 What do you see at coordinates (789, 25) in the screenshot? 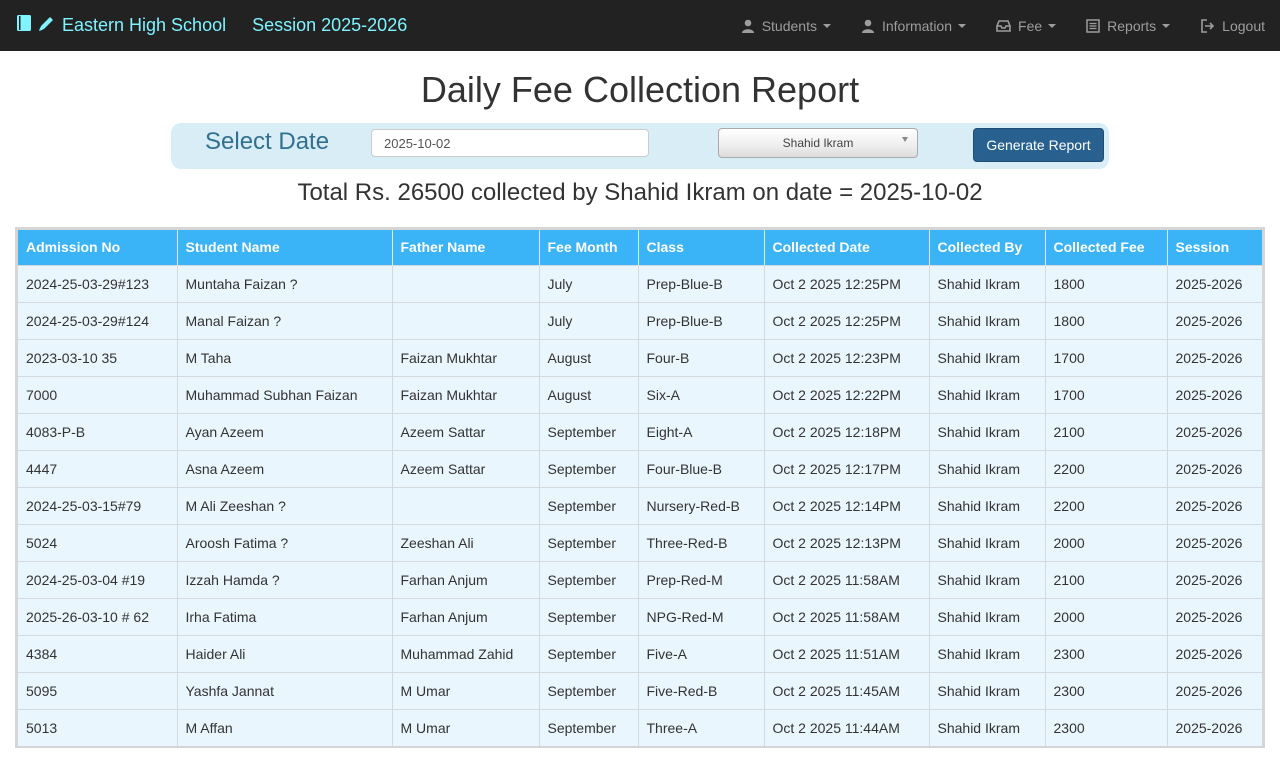
I see `nav-students-label: Students` at bounding box center [789, 25].